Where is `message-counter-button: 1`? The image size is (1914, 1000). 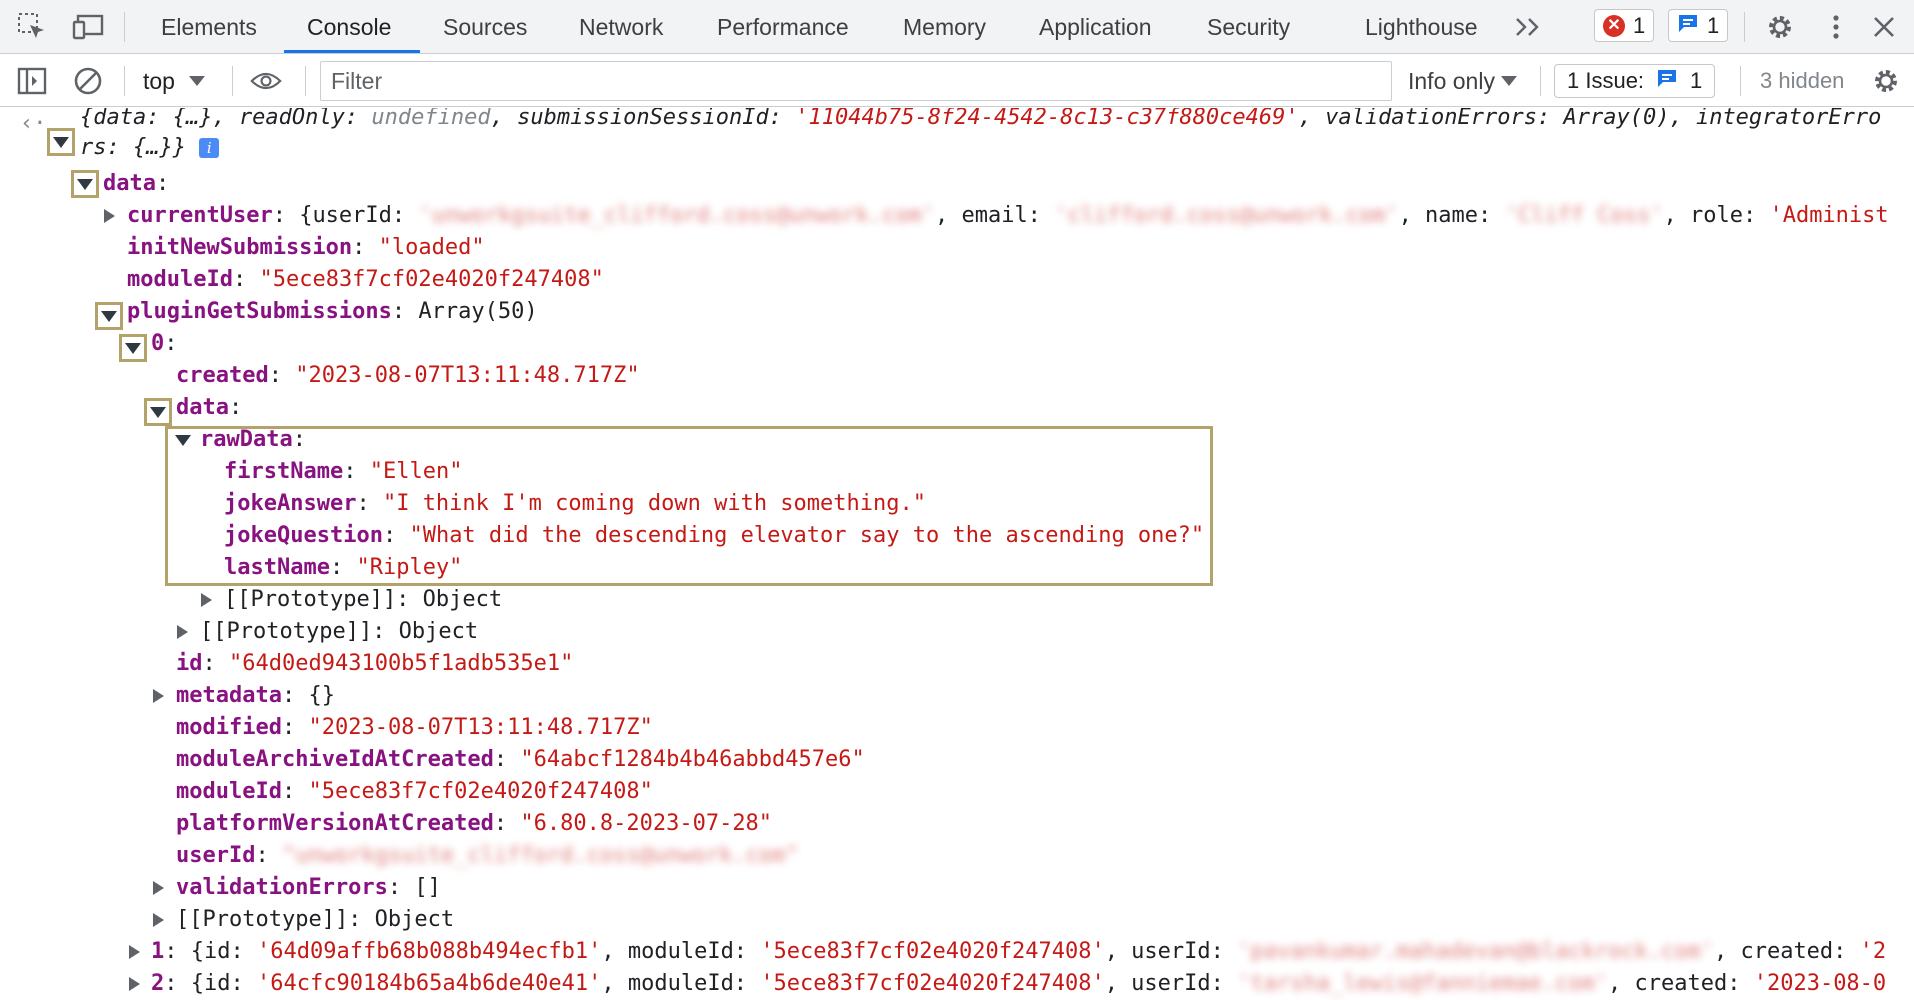 message-counter-button: 1 is located at coordinates (1698, 25).